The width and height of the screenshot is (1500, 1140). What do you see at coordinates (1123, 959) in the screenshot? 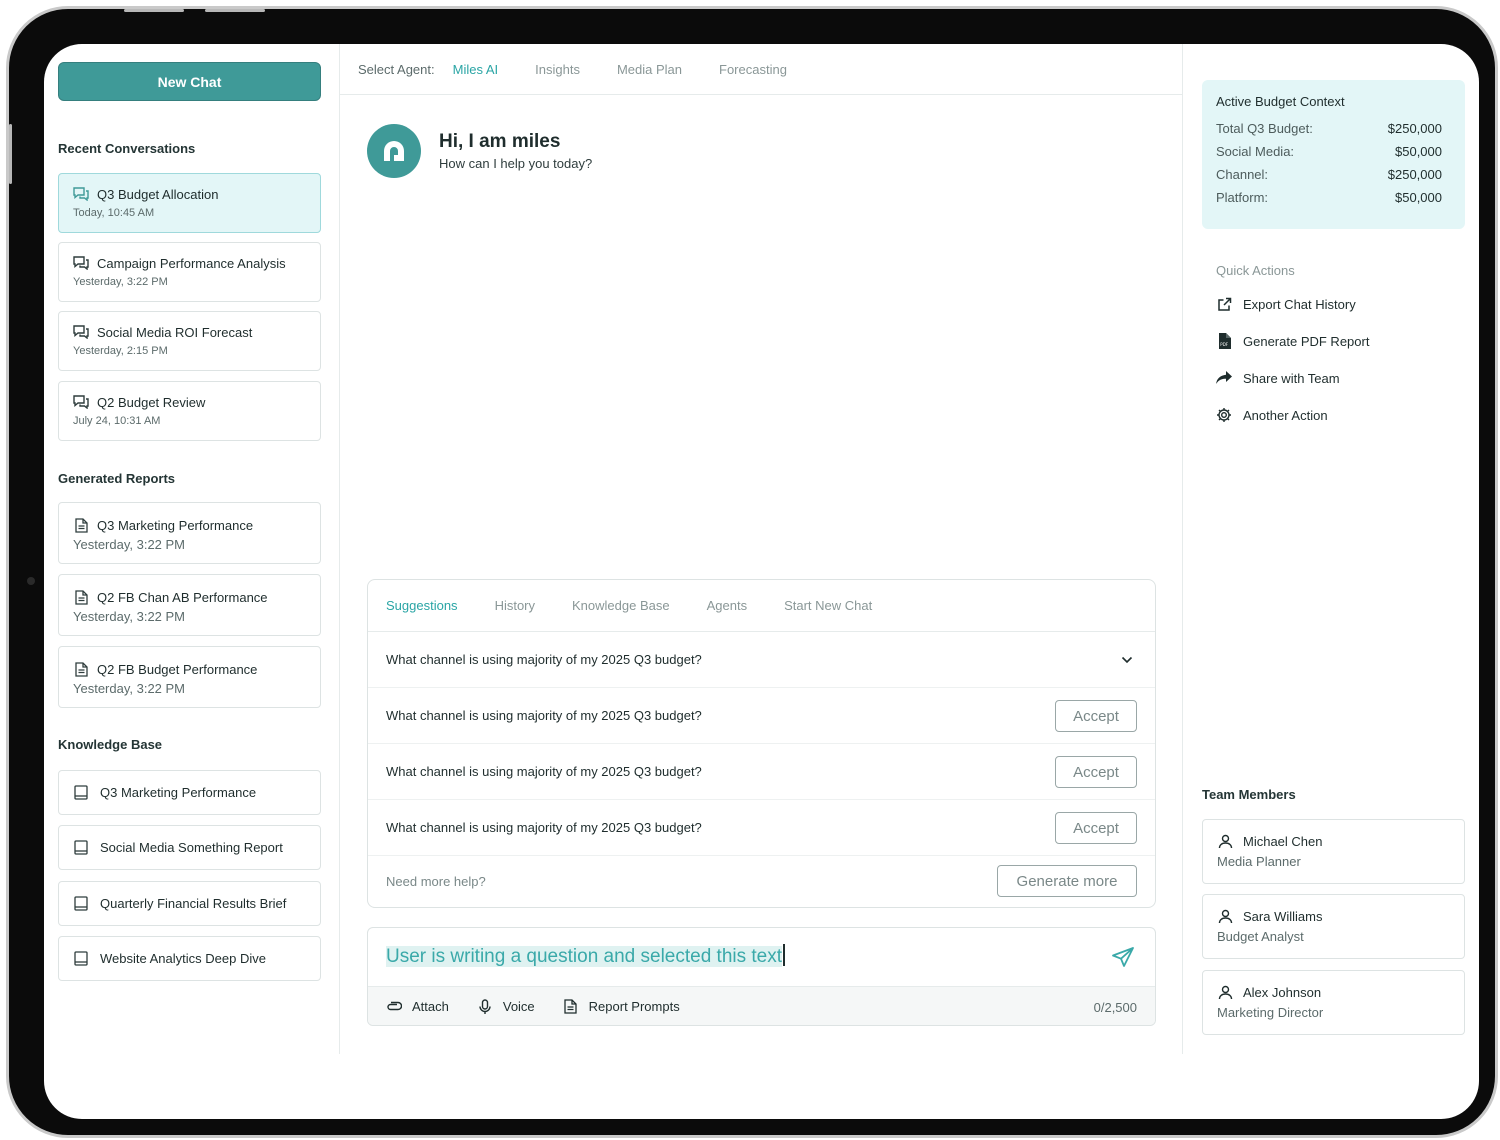
I see `send-icon` at bounding box center [1123, 959].